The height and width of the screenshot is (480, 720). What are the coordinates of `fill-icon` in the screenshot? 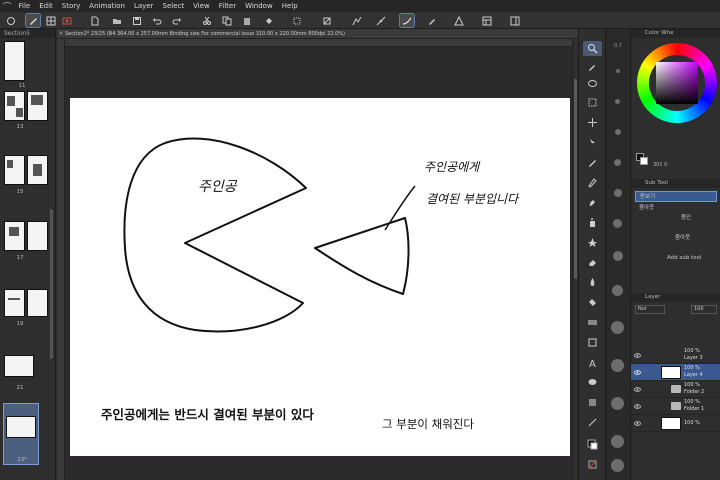 It's located at (269, 20).